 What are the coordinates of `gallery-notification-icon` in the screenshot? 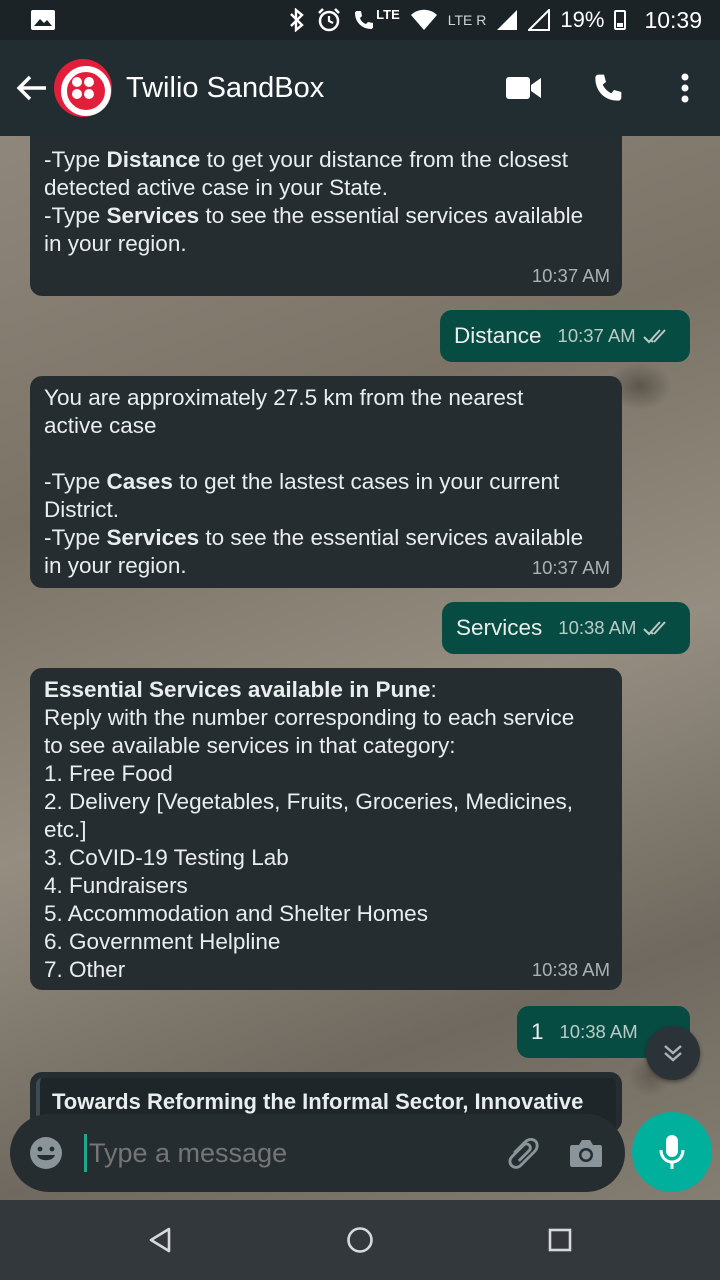 It's located at (43, 20).